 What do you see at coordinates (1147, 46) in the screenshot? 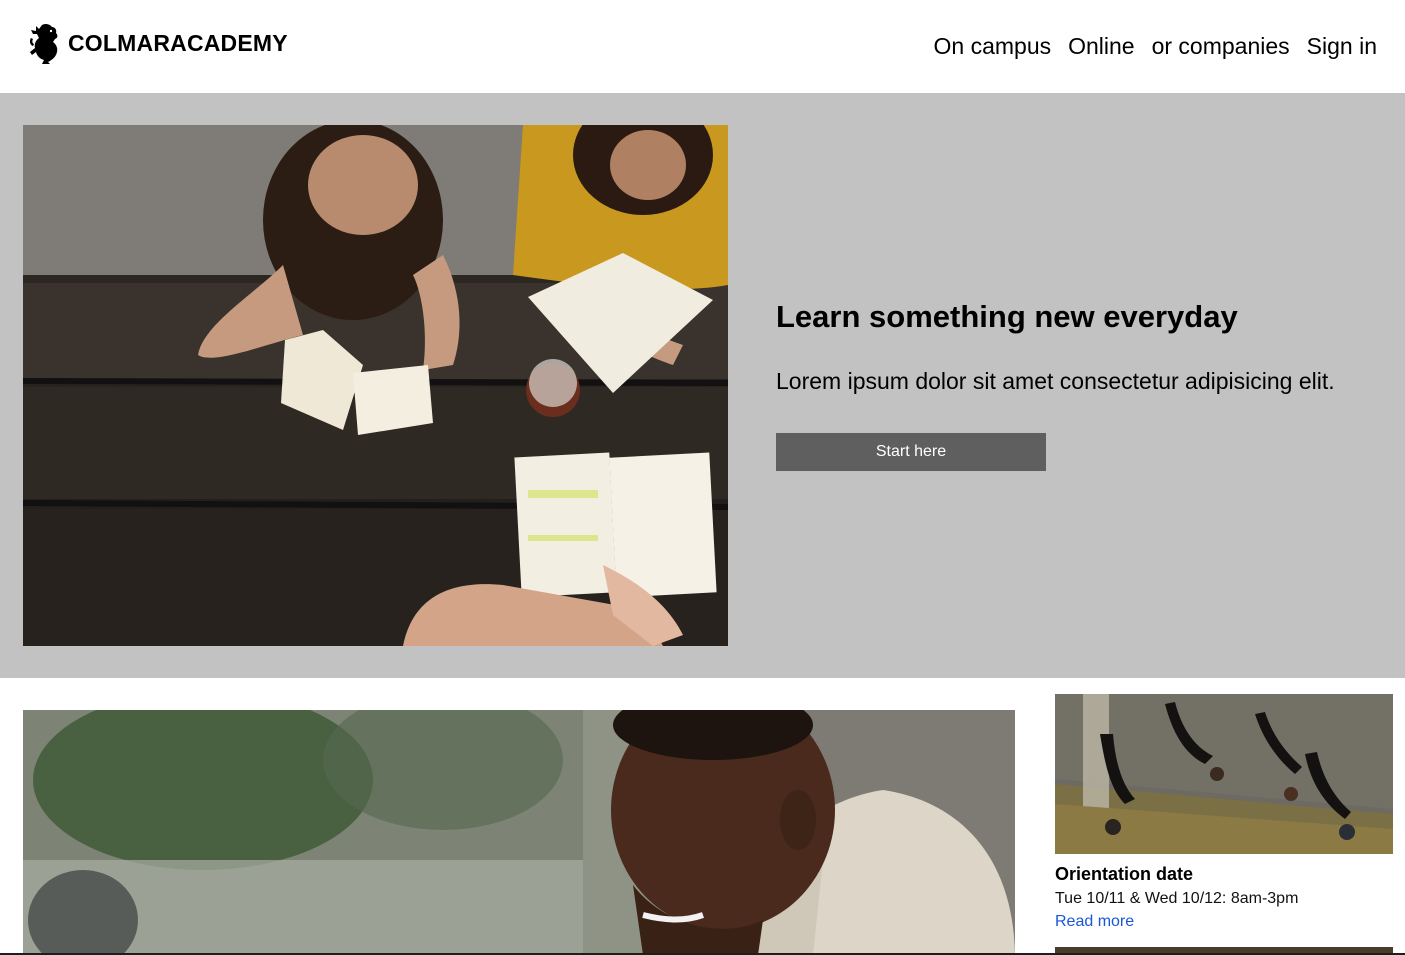
I see `main-nav: On campus Online or companies Sign in` at bounding box center [1147, 46].